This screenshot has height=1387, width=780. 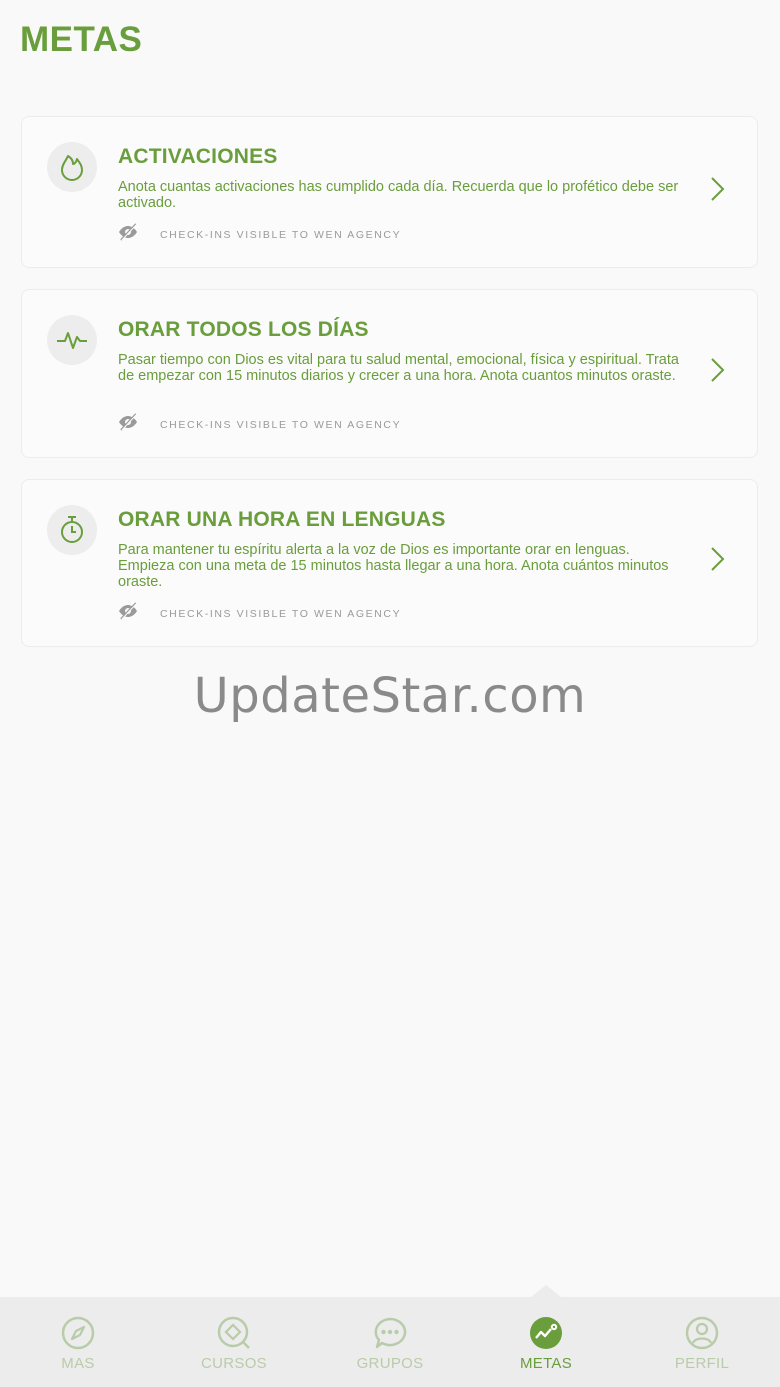 I want to click on goal-title: ORAR UNA HORA EN LENGUAS, so click(x=282, y=519).